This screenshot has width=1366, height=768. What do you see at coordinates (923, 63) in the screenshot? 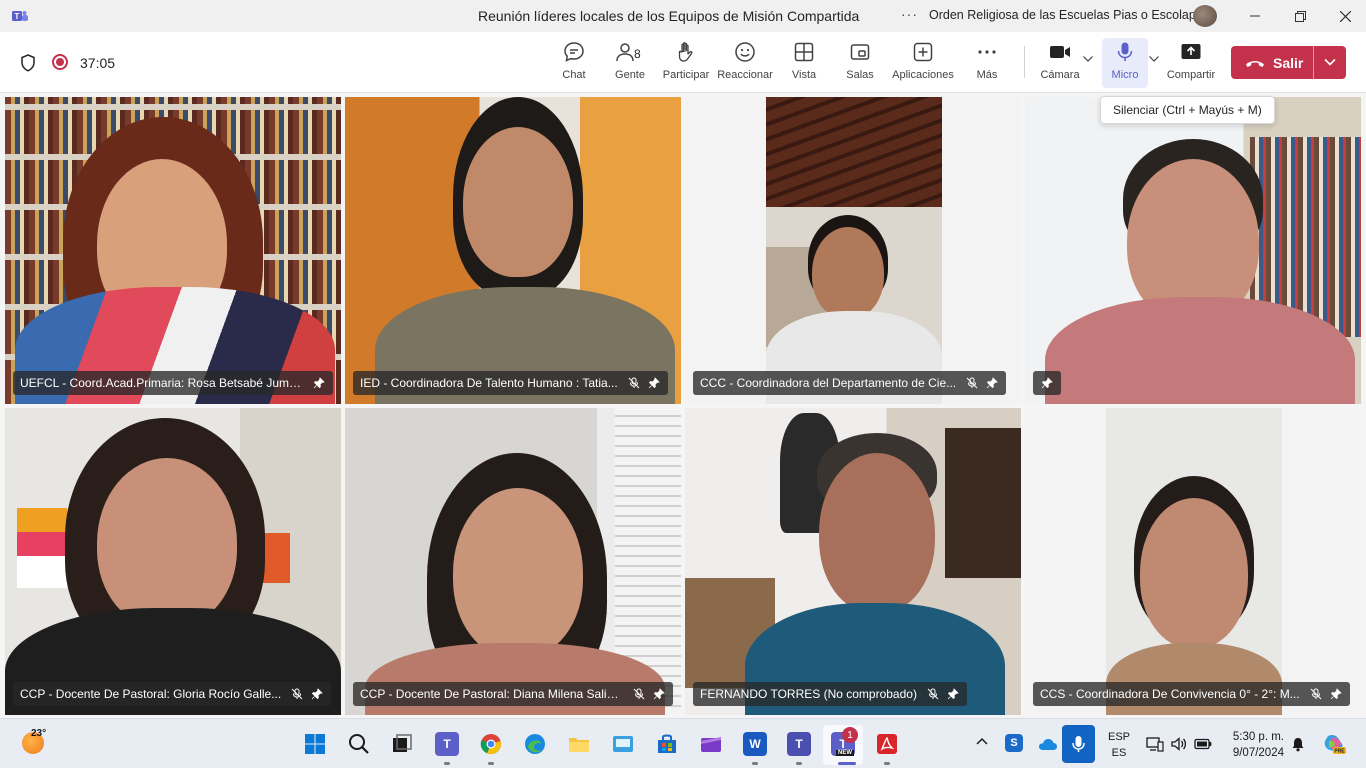
I see `apps-button: Aplicaciones` at bounding box center [923, 63].